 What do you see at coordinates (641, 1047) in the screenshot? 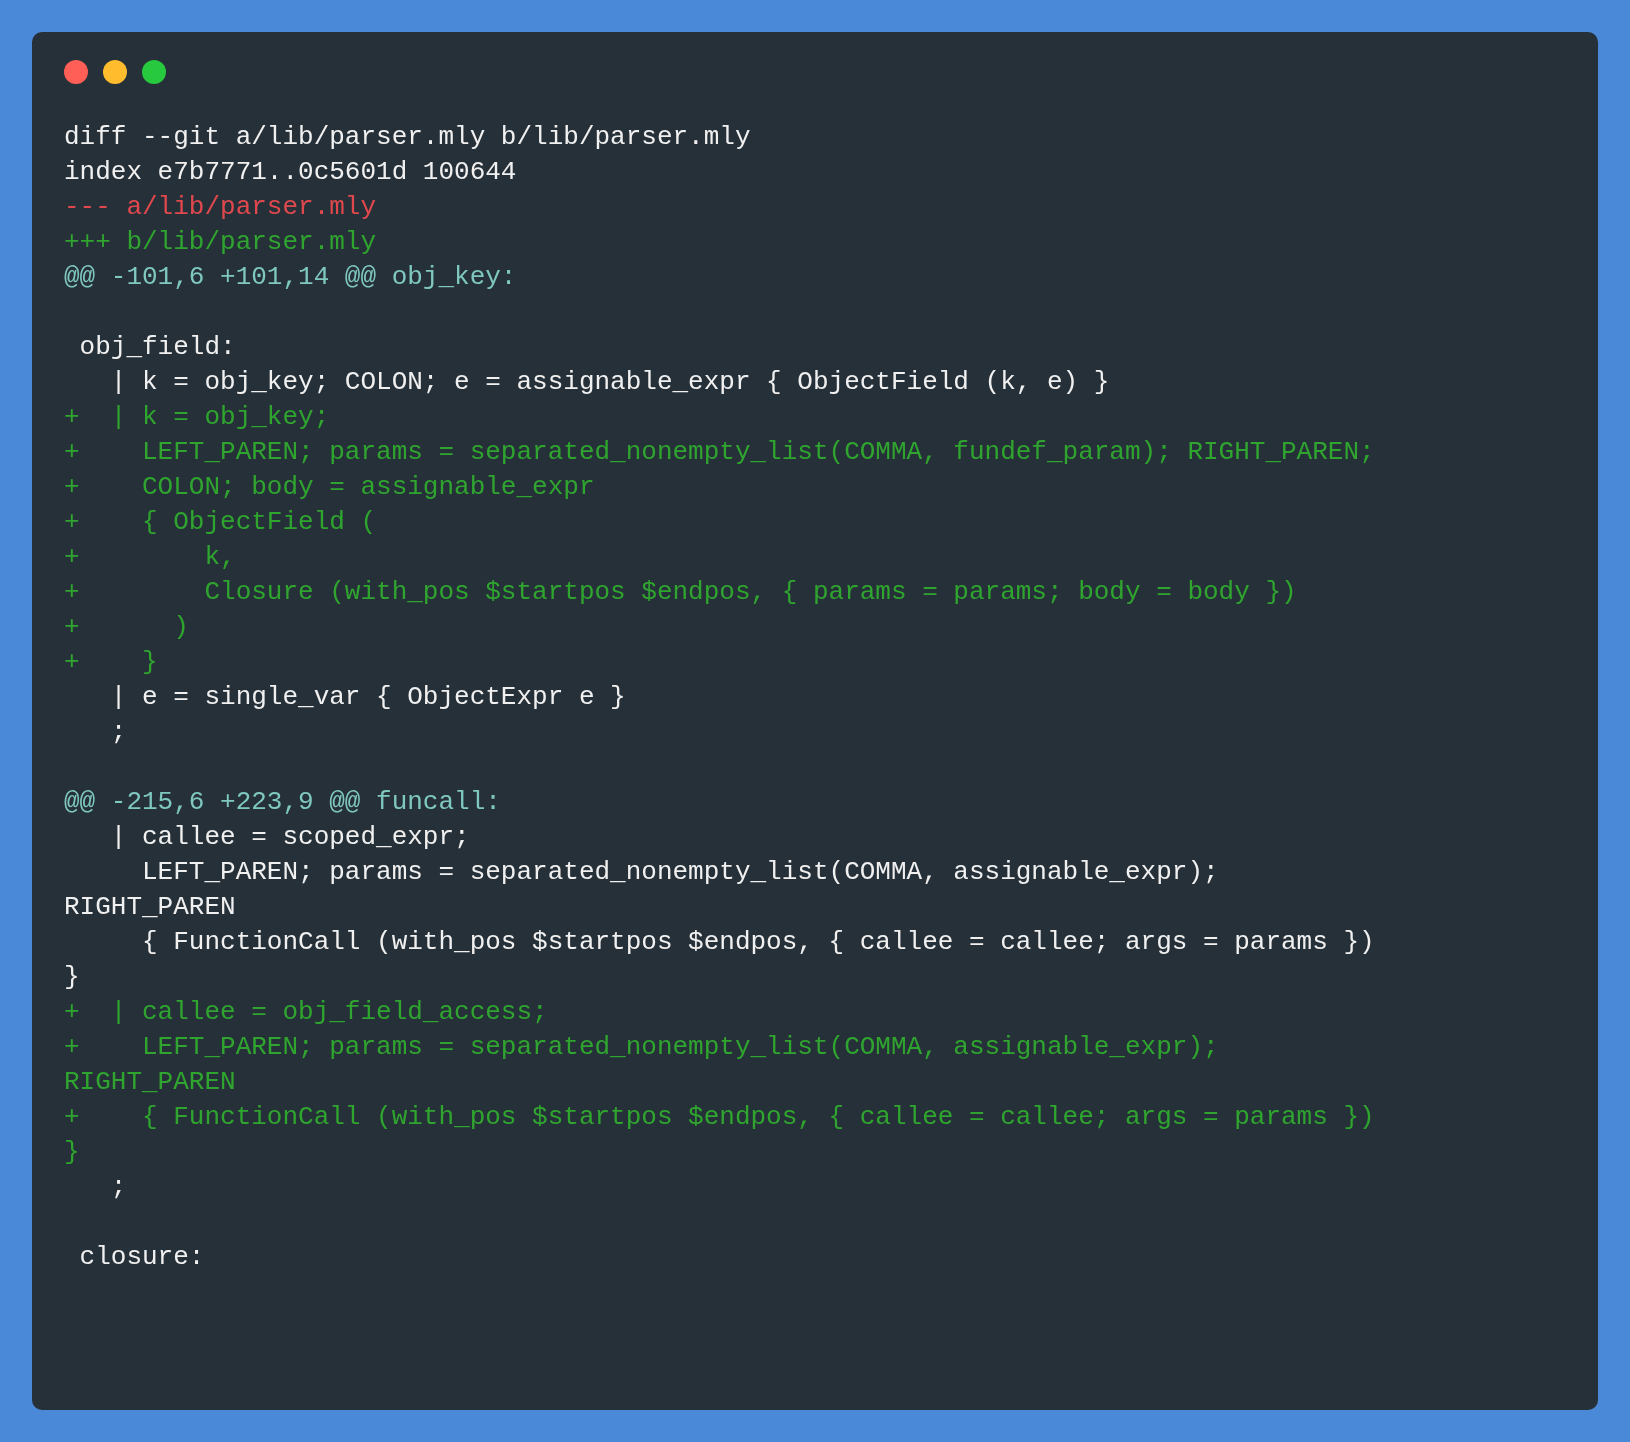
I see `added-line: + LEFT_PAREN; params = separated_nonempty_list(COMMA, assignable_expr);` at bounding box center [641, 1047].